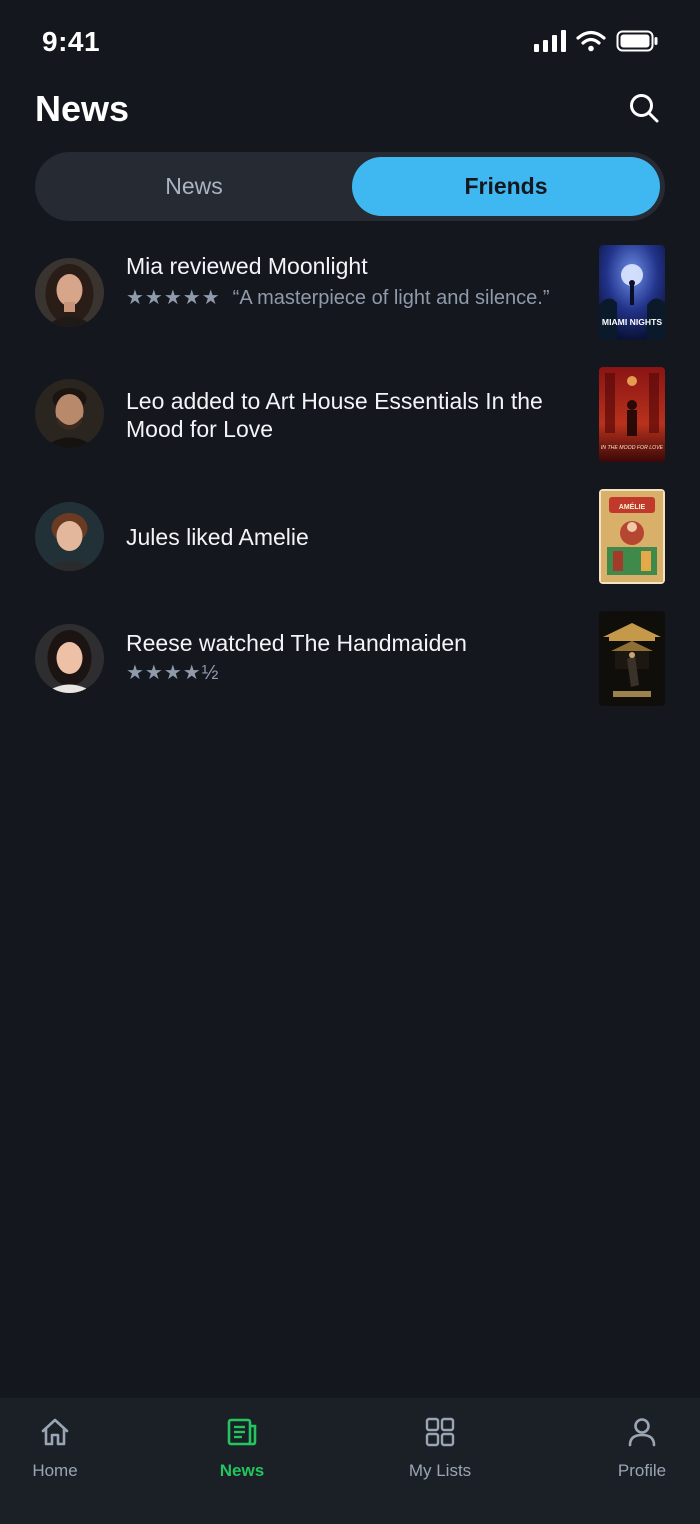 This screenshot has height=1524, width=700. Describe the element at coordinates (242, 1470) in the screenshot. I see `nav-label-news: News` at that location.